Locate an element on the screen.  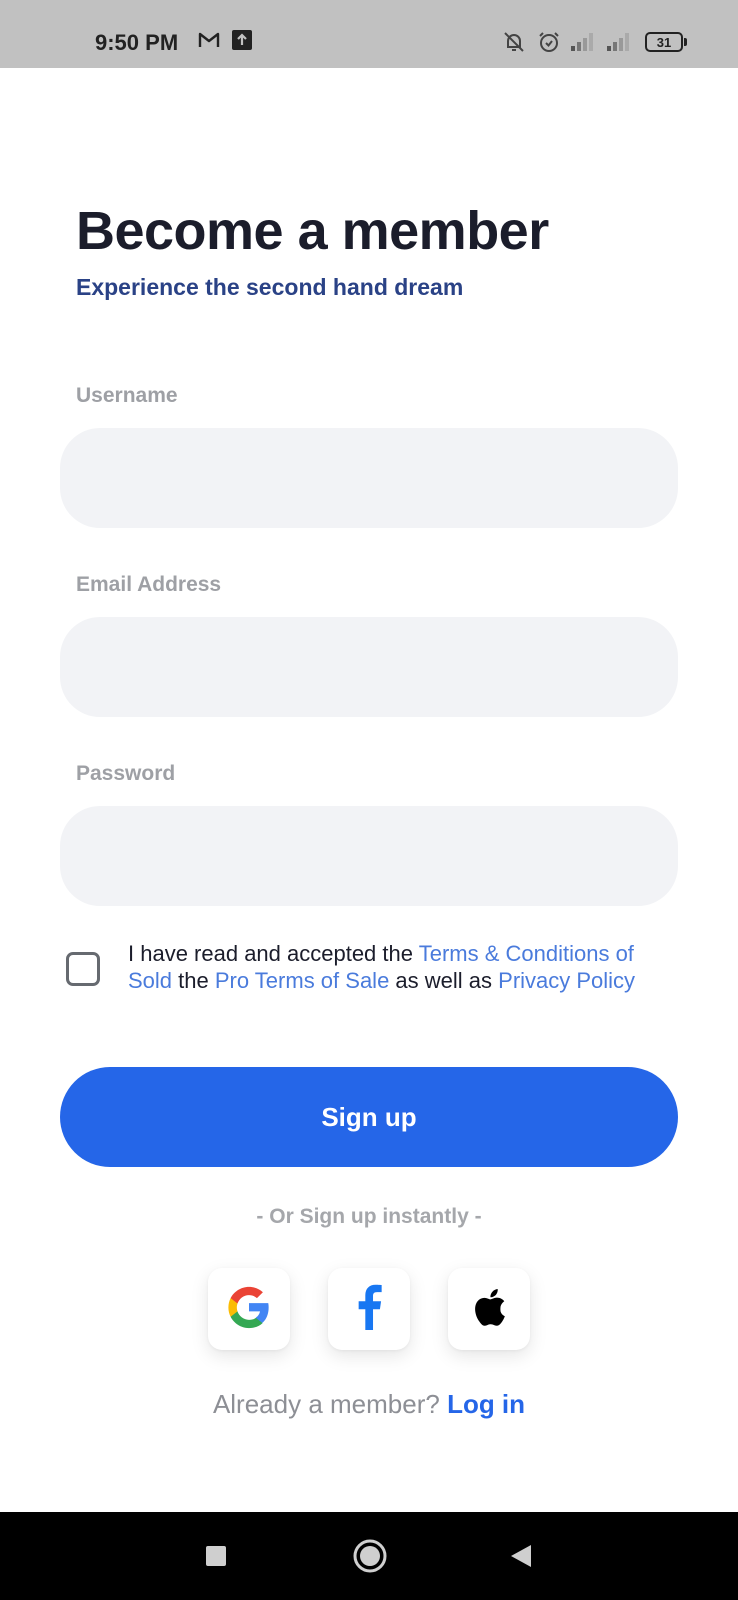
signup-button: Sign up is located at coordinates (369, 1117).